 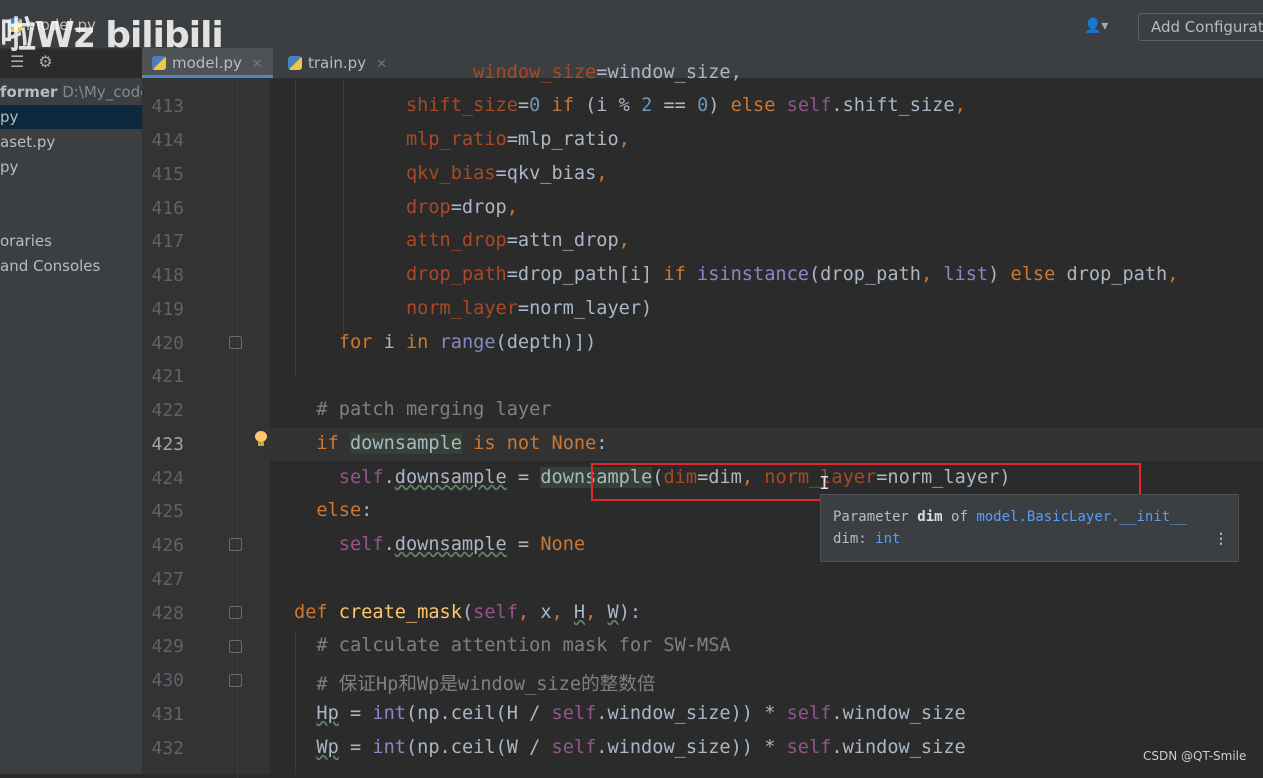 I want to click on popup-type-label: dim:, so click(x=850, y=539).